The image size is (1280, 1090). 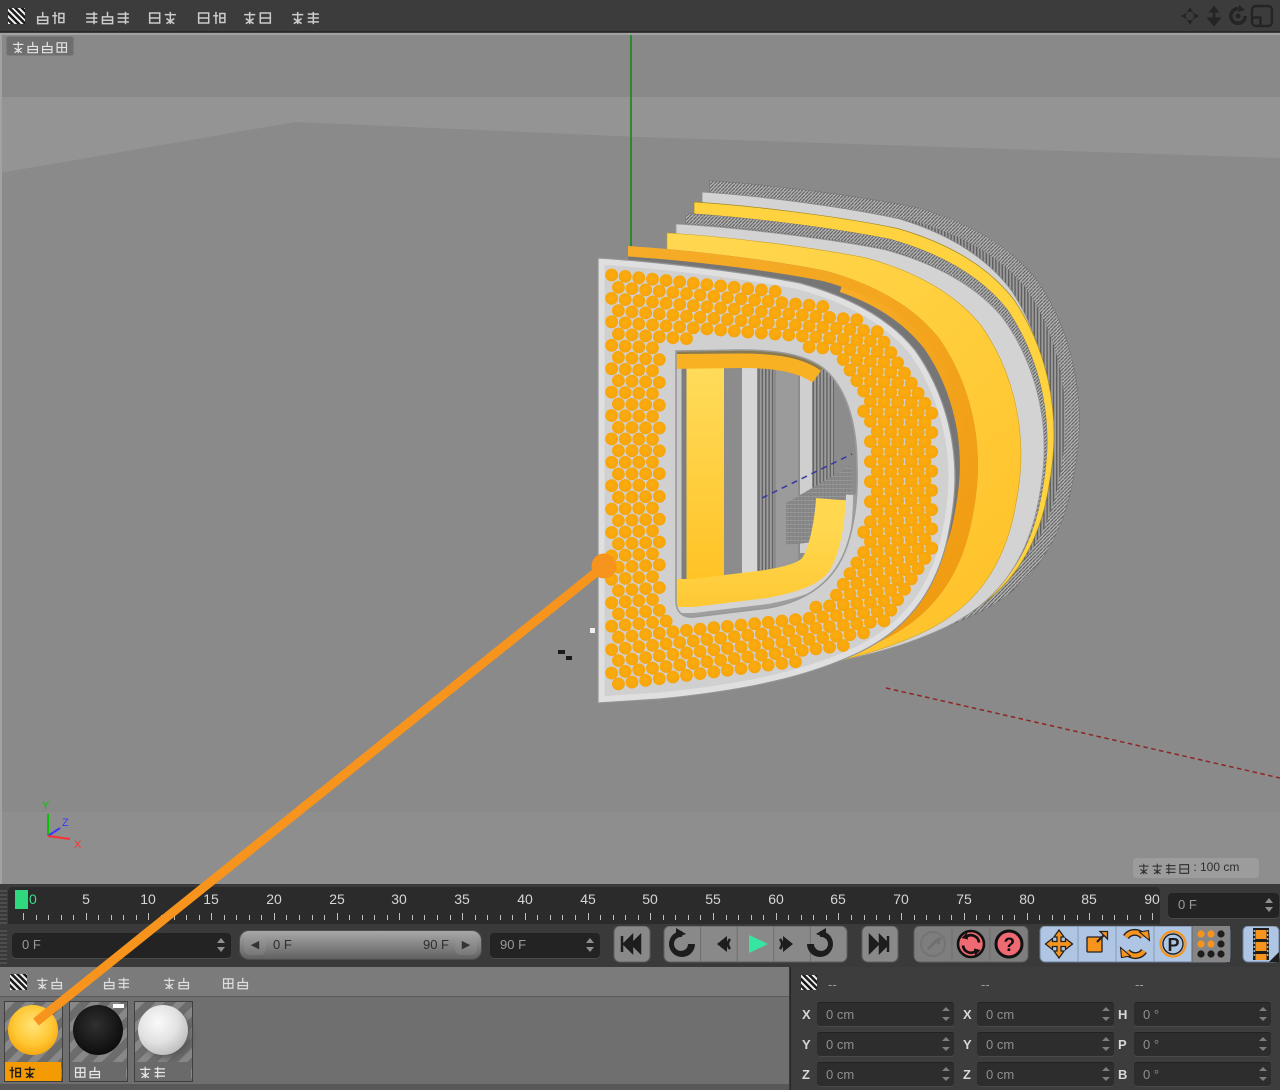 I want to click on svg-text: Z, so click(x=65, y=823).